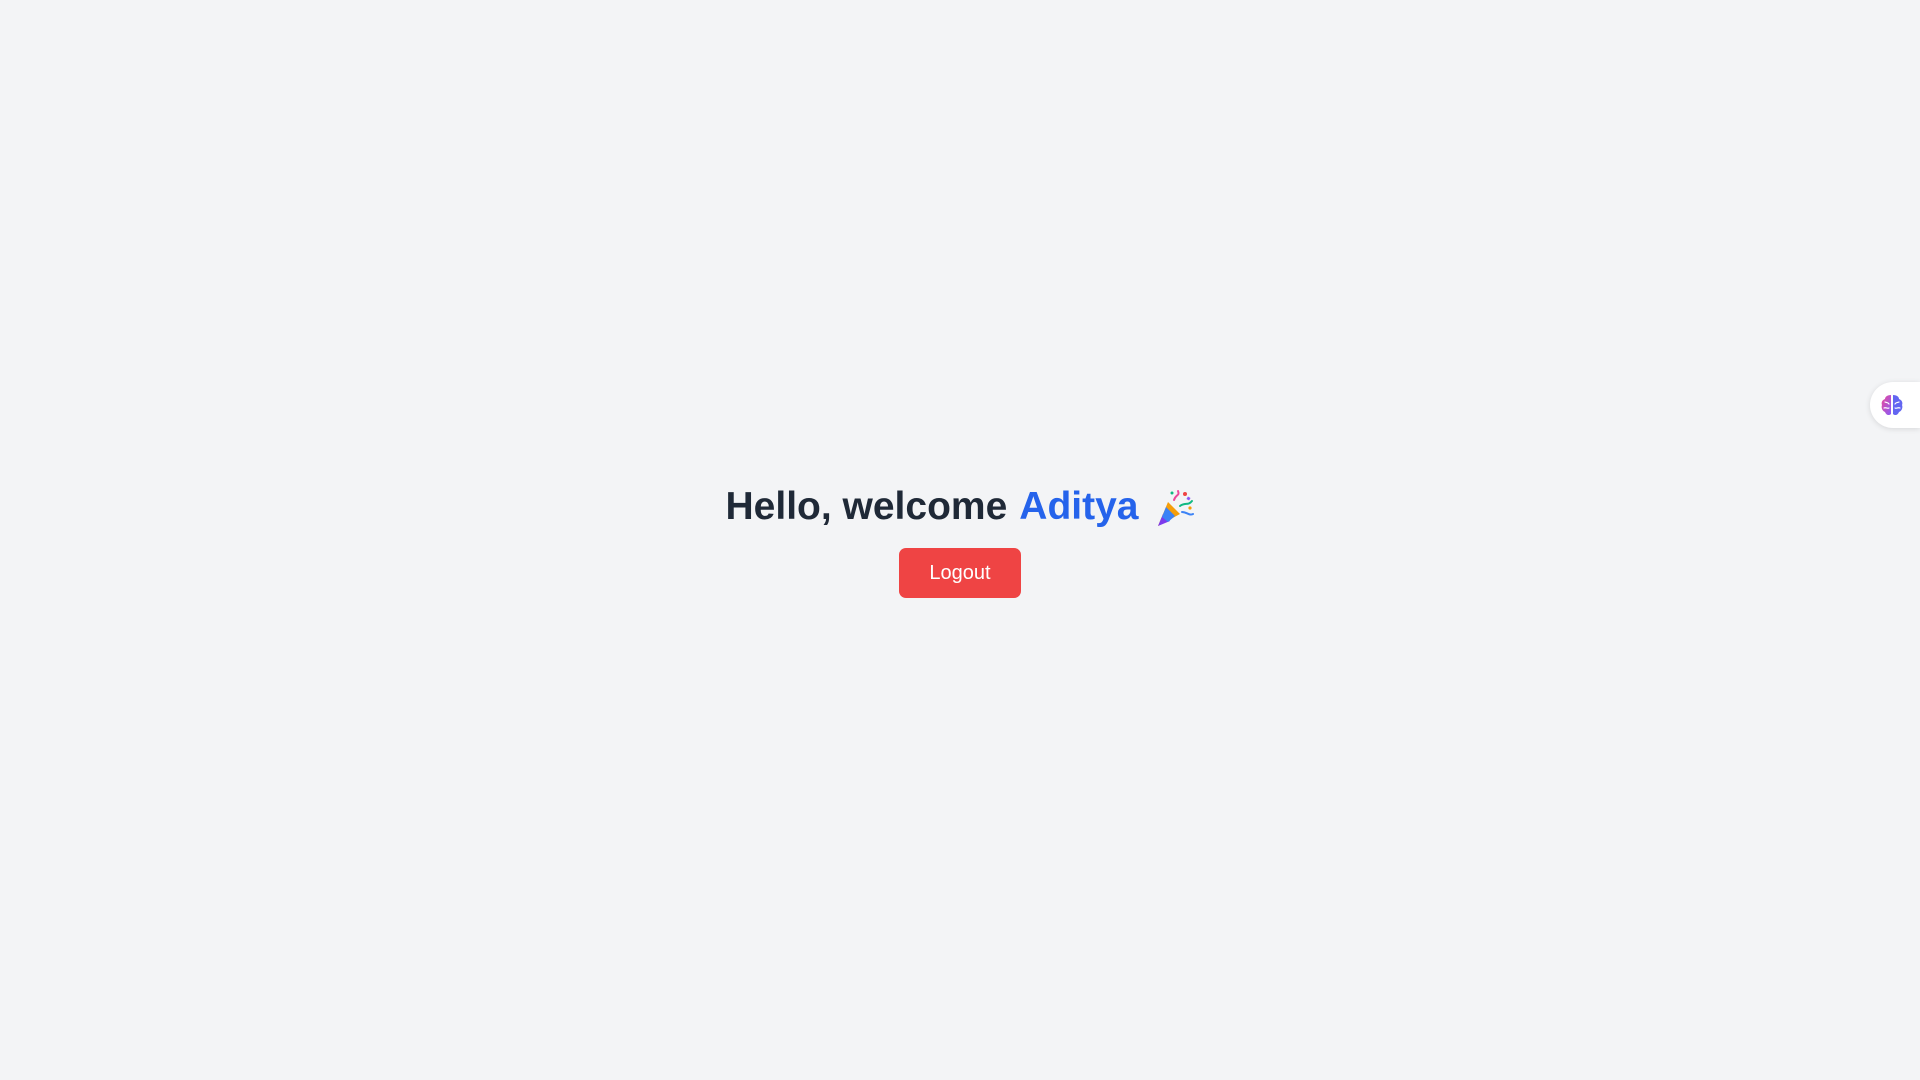  I want to click on logout-button: Logout, so click(960, 573).